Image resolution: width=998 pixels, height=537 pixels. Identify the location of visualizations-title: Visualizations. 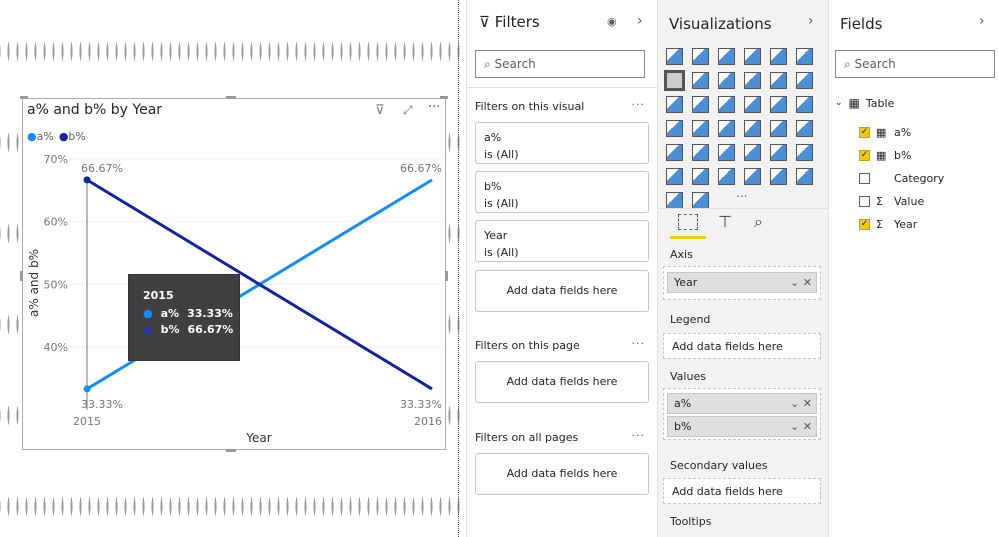
(720, 24).